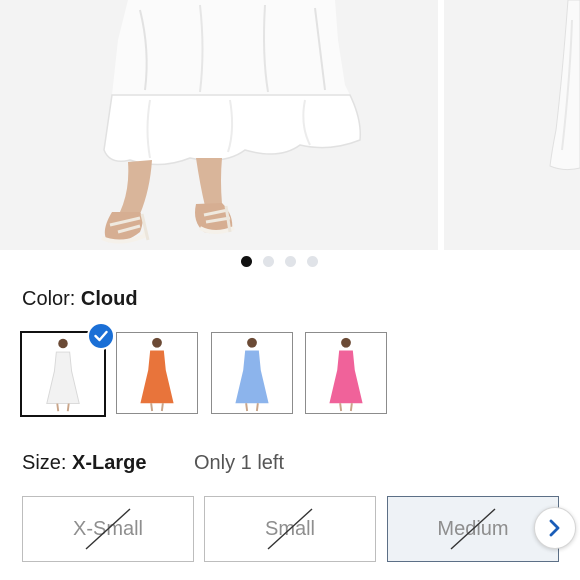 The width and height of the screenshot is (580, 580). I want to click on chevron-right-icon, so click(554, 528).